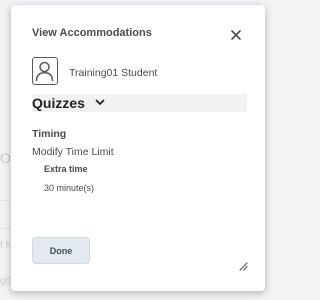  What do you see at coordinates (45, 71) in the screenshot?
I see `user-avatar-icon` at bounding box center [45, 71].